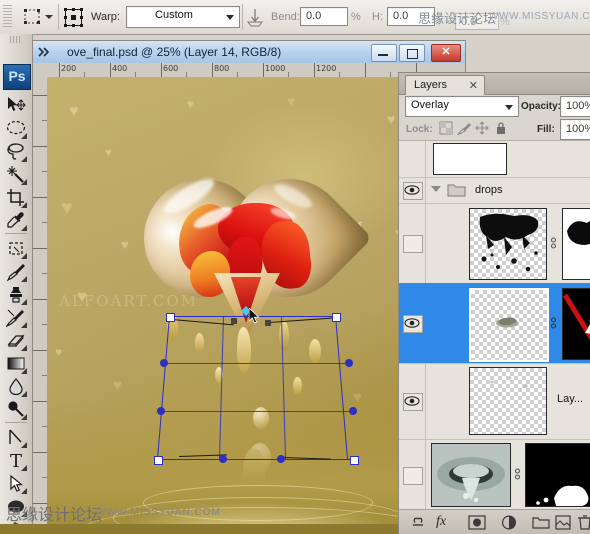 The image size is (590, 534). Describe the element at coordinates (583, 522) in the screenshot. I see `delete-layer-button` at that location.